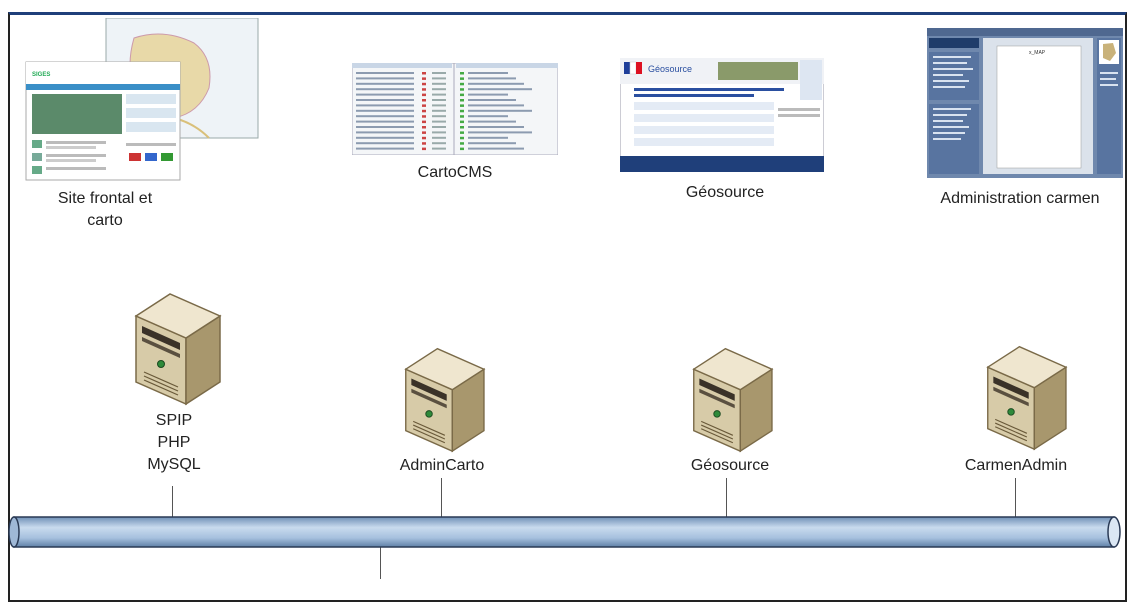 The image size is (1135, 608). Describe the element at coordinates (105, 209) in the screenshot. I see `app-label-site-frontal: Site frontal et carto` at that location.